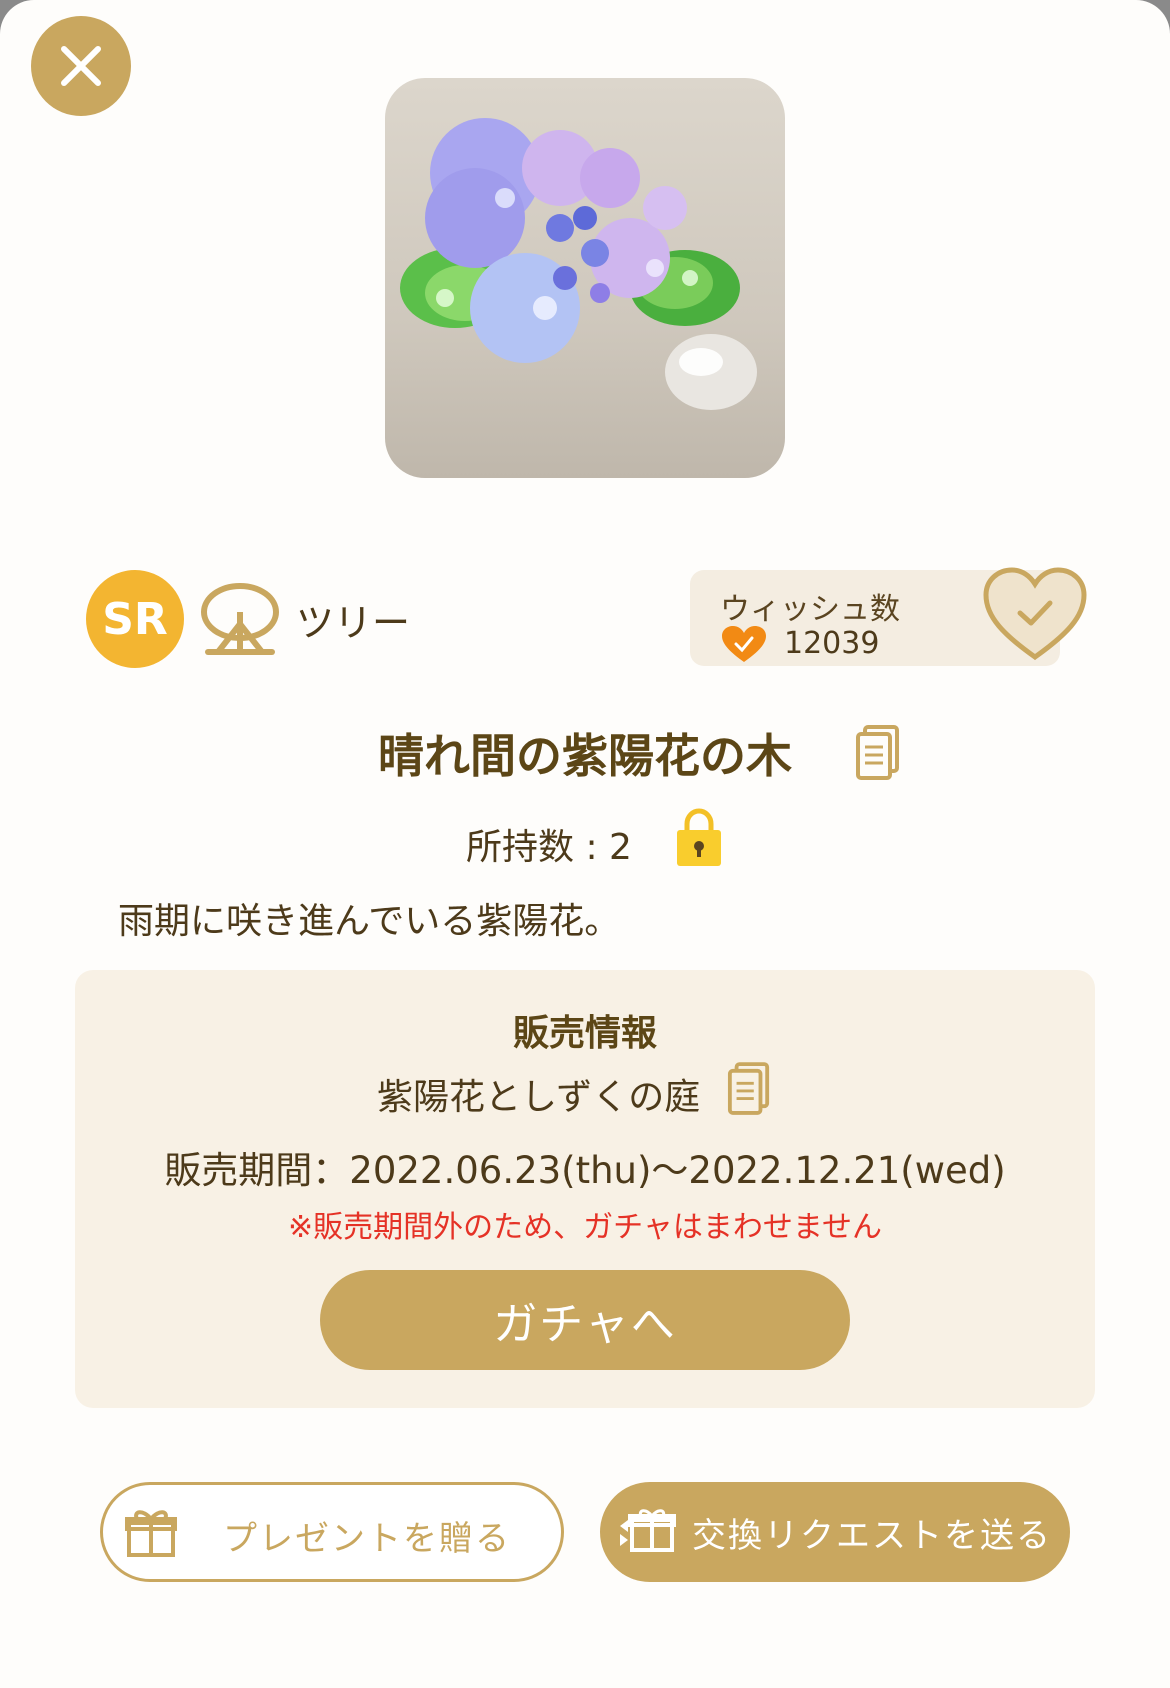 The image size is (1170, 1688). What do you see at coordinates (549, 847) in the screenshot?
I see `owned-count: 所持数 : 2` at bounding box center [549, 847].